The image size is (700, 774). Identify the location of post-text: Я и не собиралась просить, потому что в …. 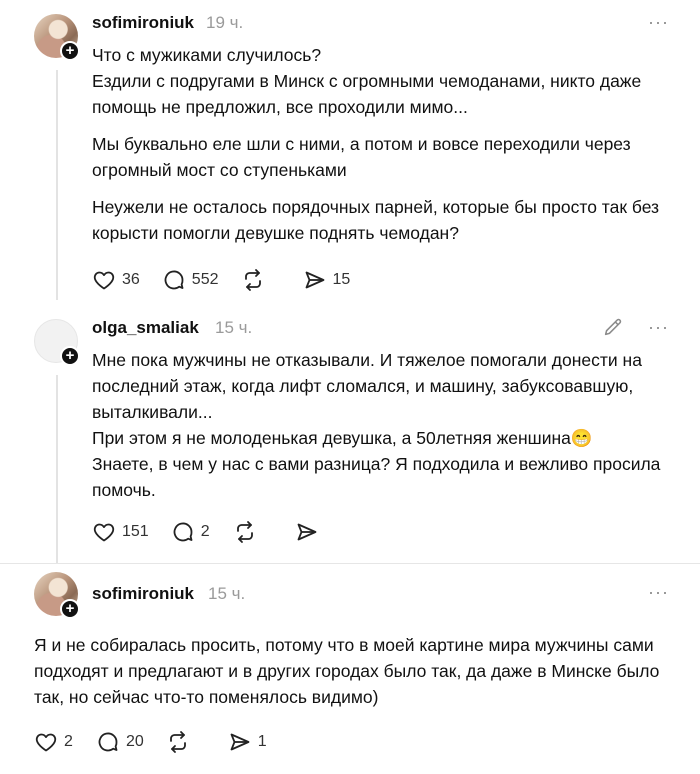
(354, 676).